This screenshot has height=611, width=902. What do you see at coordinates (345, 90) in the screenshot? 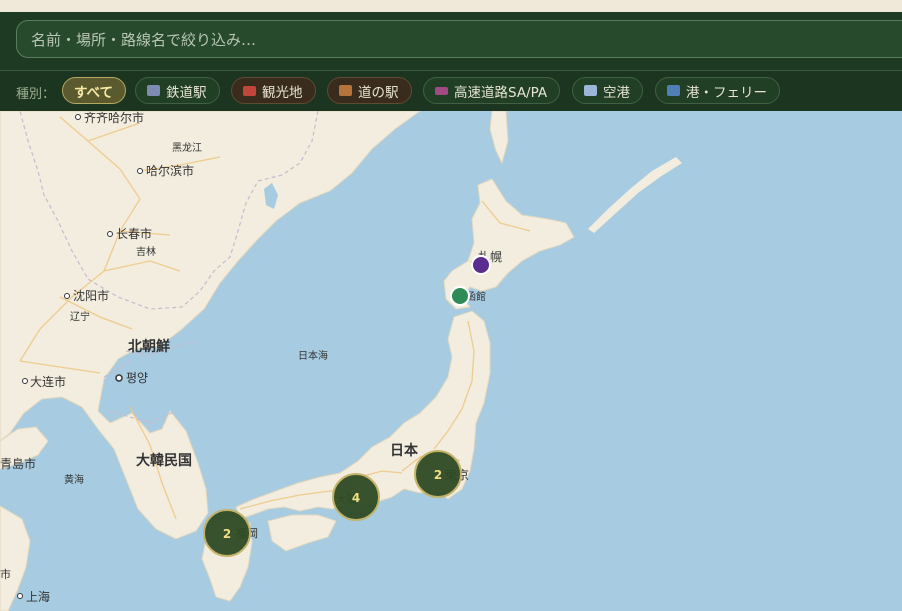
I see `roadside-station-icon` at bounding box center [345, 90].